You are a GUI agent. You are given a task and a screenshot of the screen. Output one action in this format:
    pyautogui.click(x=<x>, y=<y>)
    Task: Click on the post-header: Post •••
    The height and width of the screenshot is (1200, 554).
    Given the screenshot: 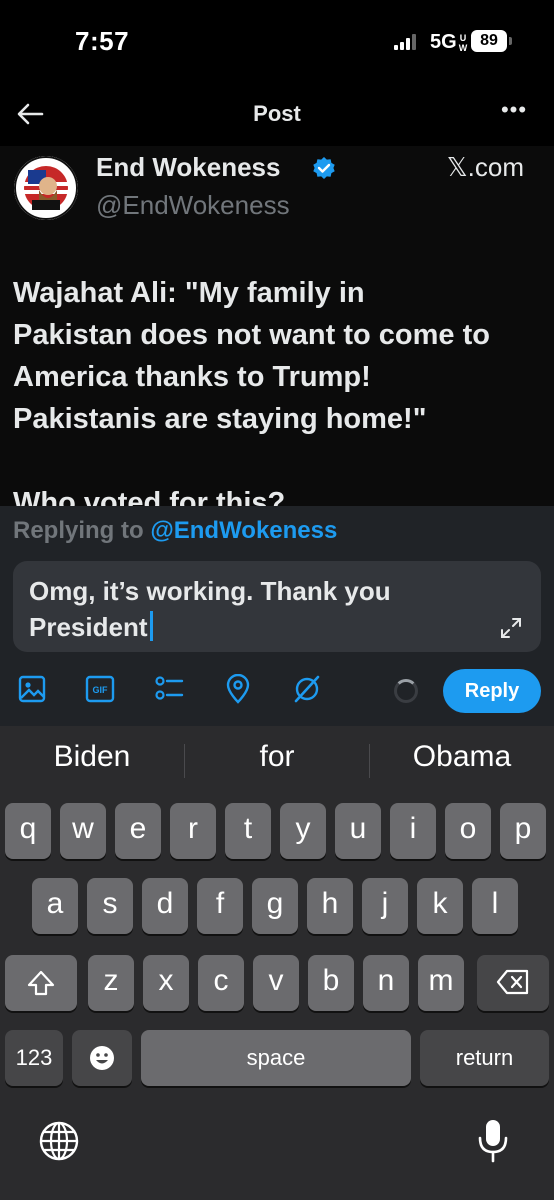 What is the action you would take?
    pyautogui.click(x=277, y=115)
    